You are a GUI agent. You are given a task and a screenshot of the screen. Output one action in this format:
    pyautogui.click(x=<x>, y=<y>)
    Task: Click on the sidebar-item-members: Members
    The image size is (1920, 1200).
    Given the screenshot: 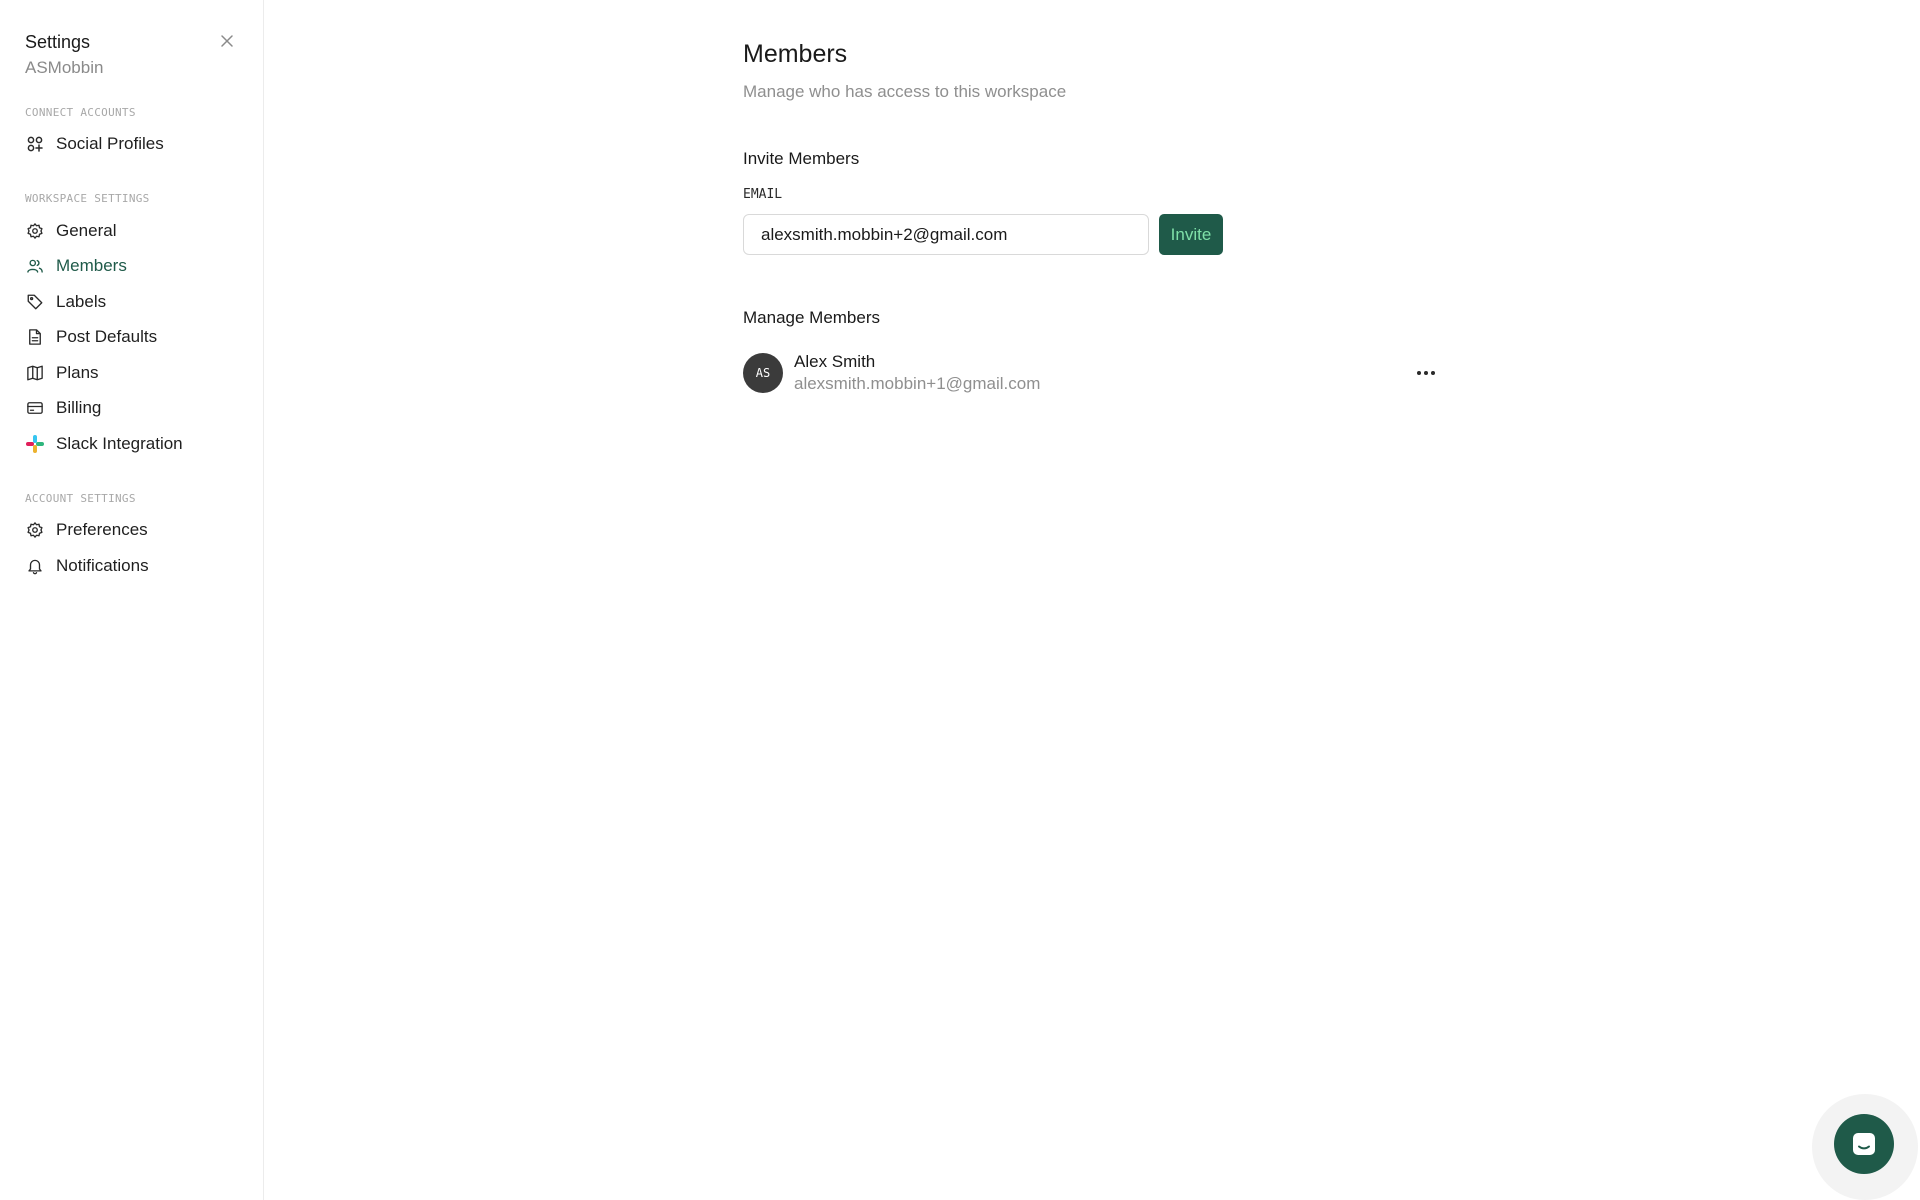 What is the action you would take?
    pyautogui.click(x=135, y=266)
    